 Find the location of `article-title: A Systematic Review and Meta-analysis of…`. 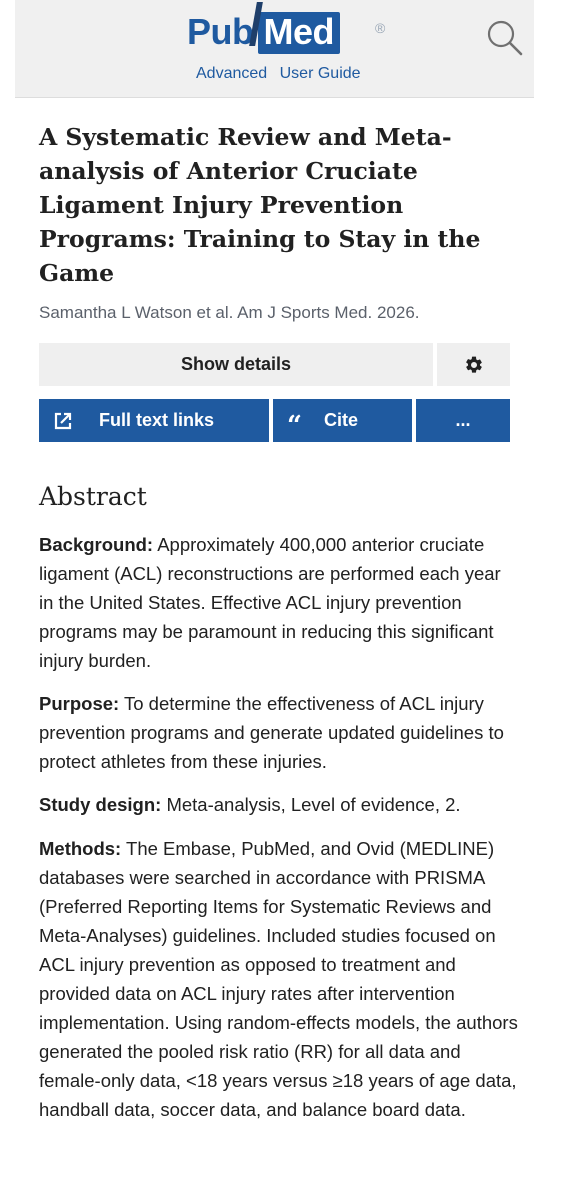

article-title: A Systematic Review and Meta-analysis of… is located at coordinates (260, 205).